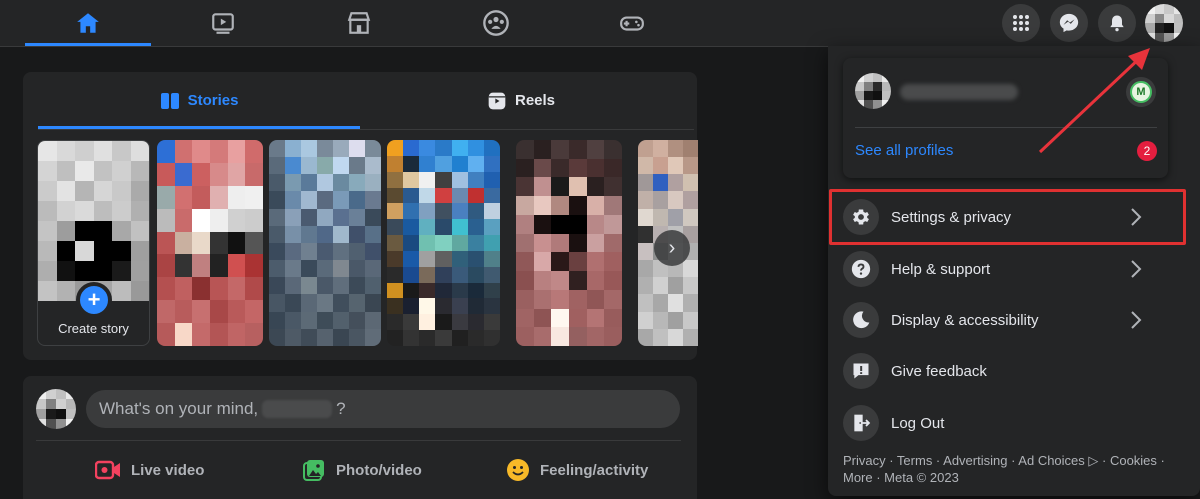 Image resolution: width=1200 pixels, height=499 pixels. I want to click on nav-tab-marketplace, so click(359, 23).